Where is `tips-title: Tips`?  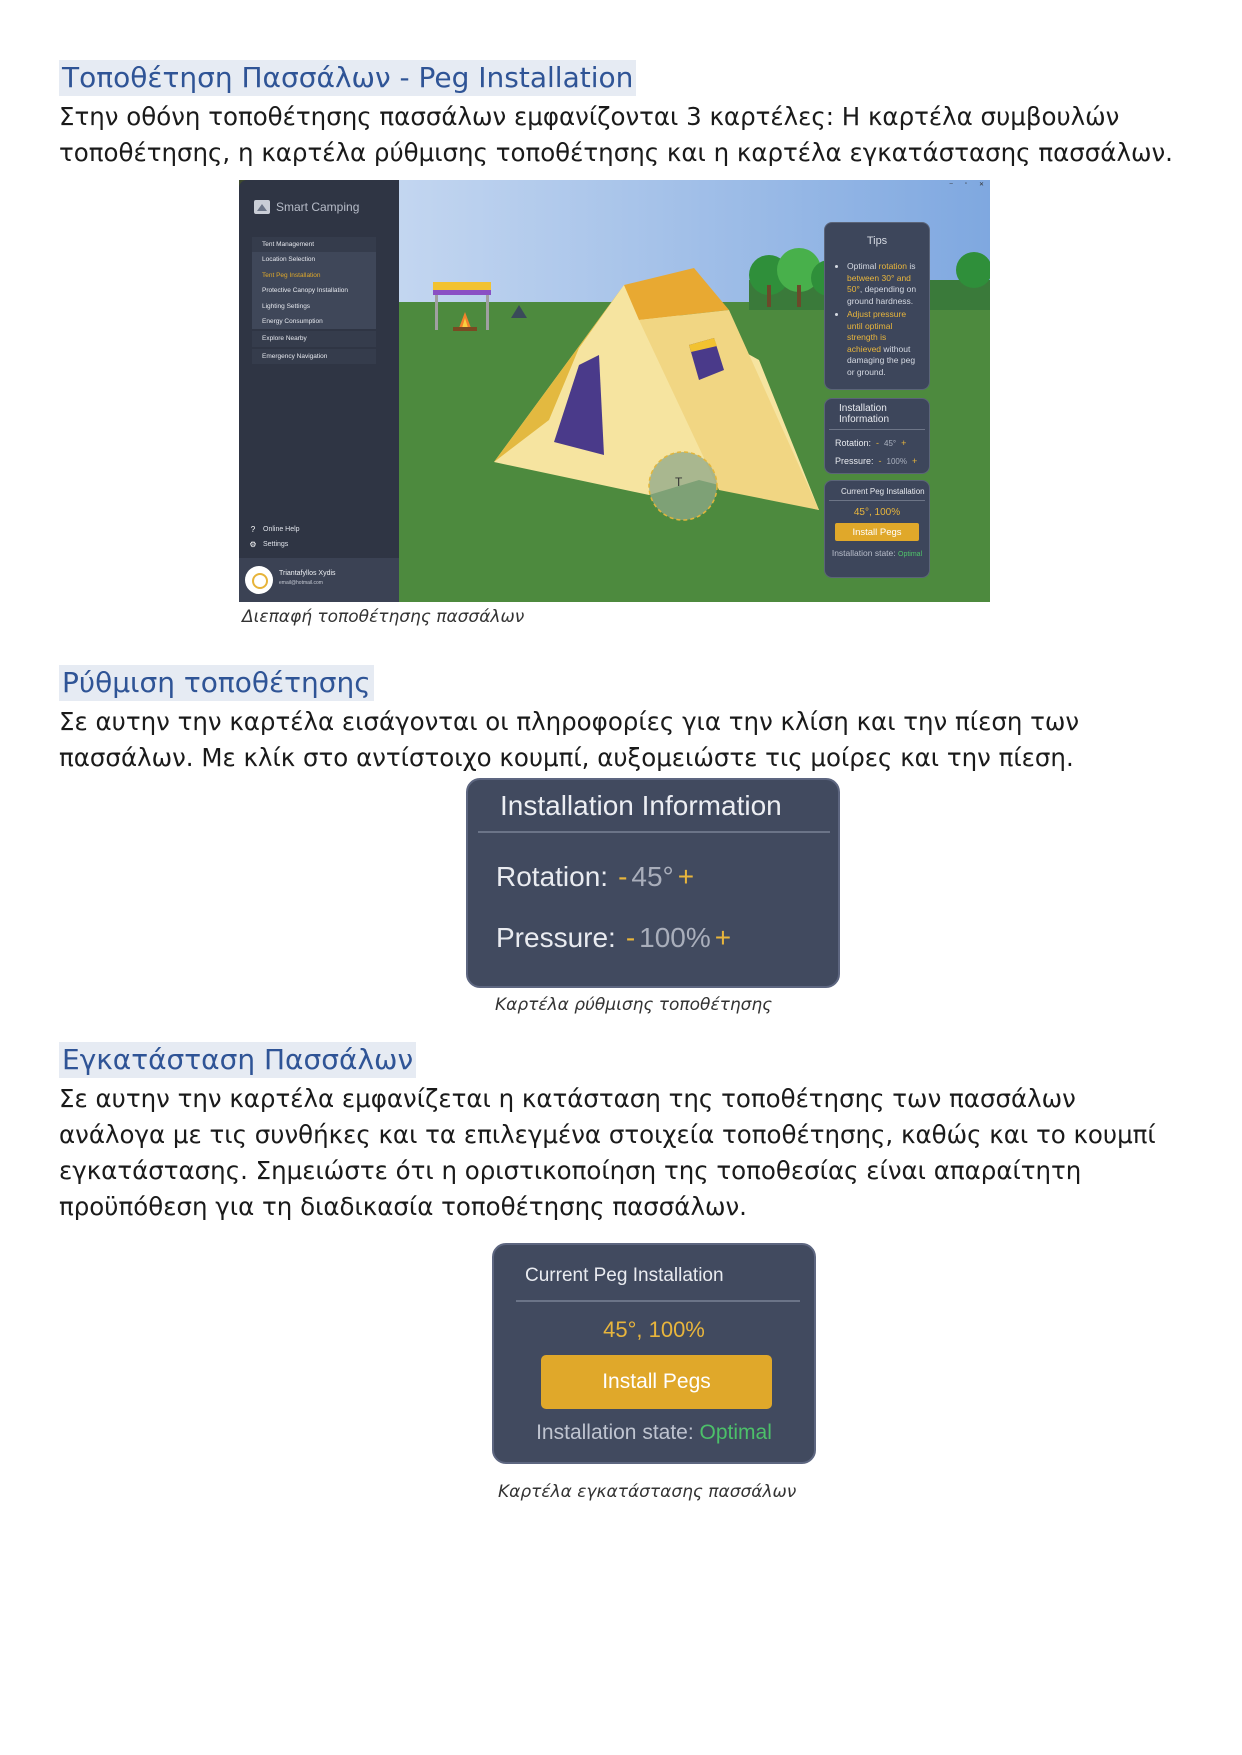 tips-title: Tips is located at coordinates (877, 241).